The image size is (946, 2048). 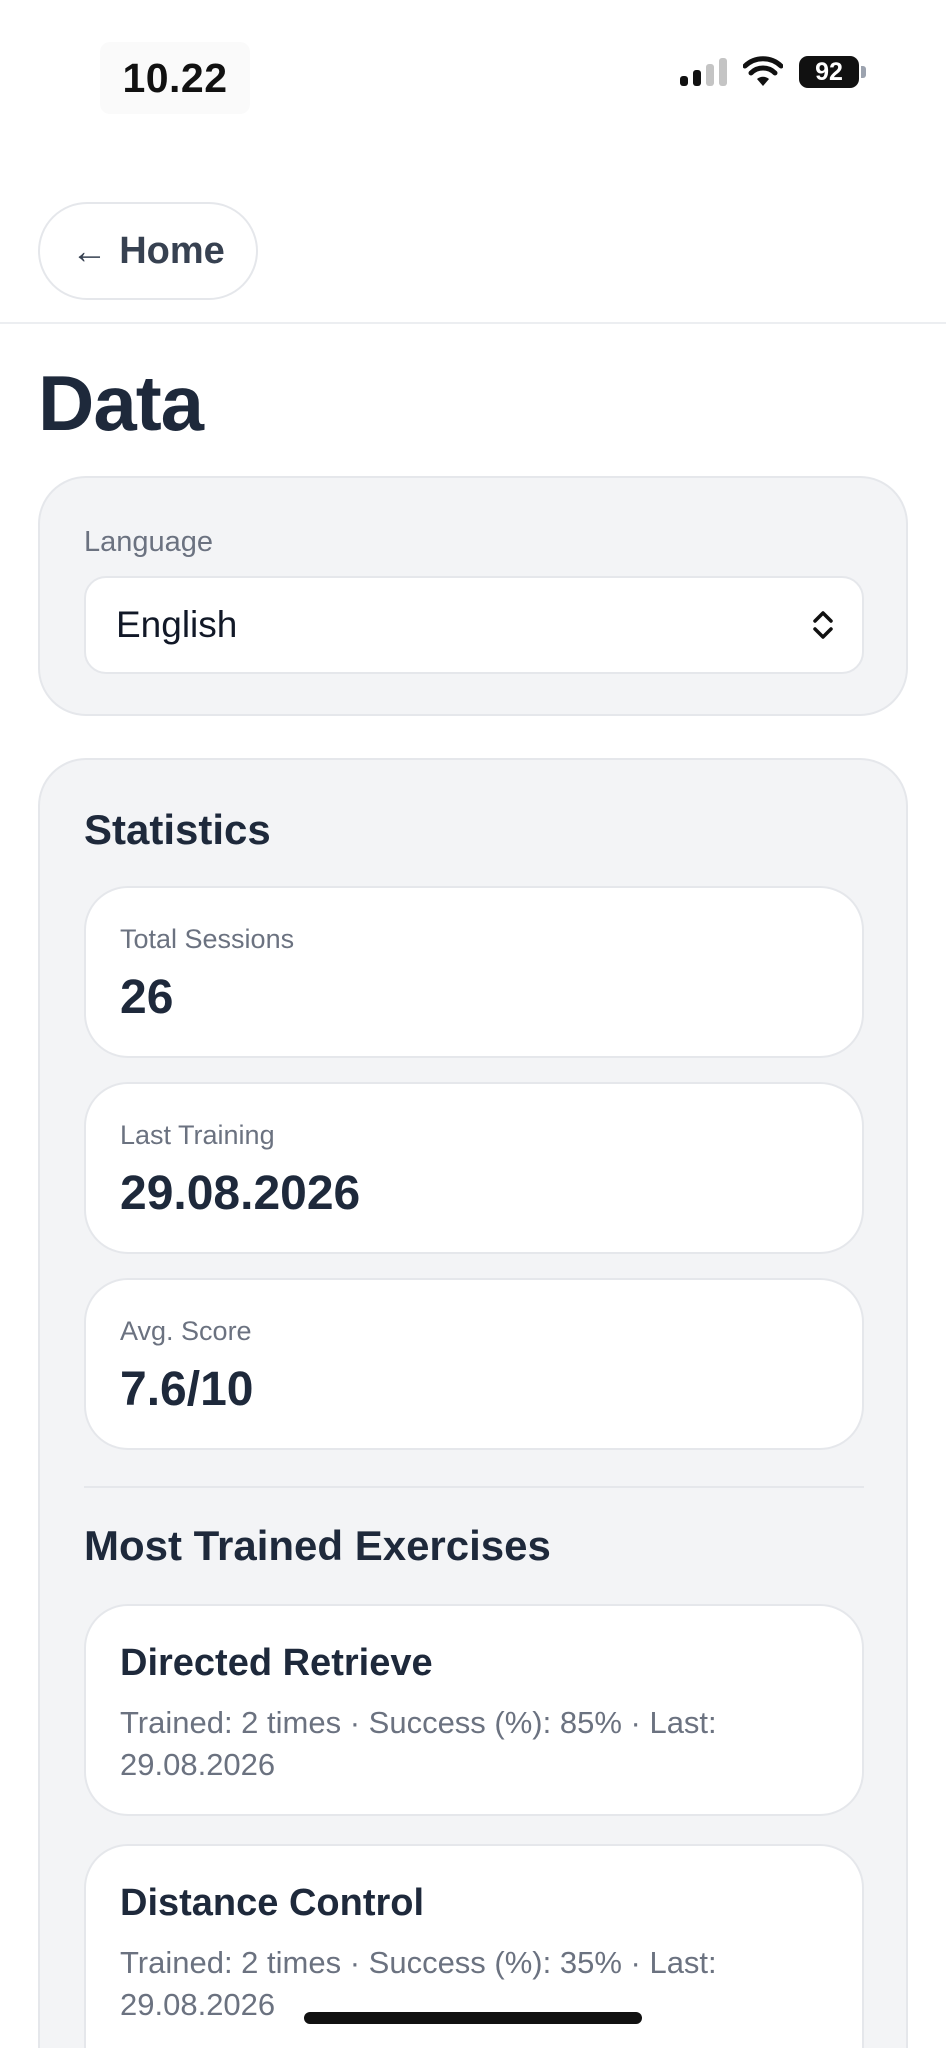 I want to click on stat-last-training: Last Training 29.08.2026, so click(x=474, y=1168).